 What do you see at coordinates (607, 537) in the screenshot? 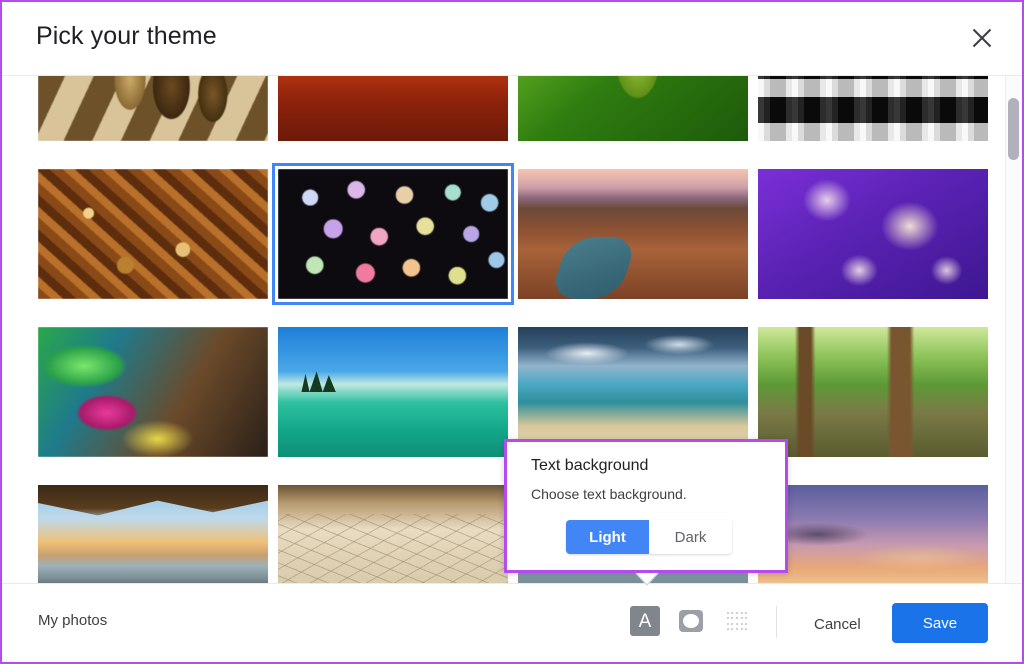
I see `light-option-button: Light` at bounding box center [607, 537].